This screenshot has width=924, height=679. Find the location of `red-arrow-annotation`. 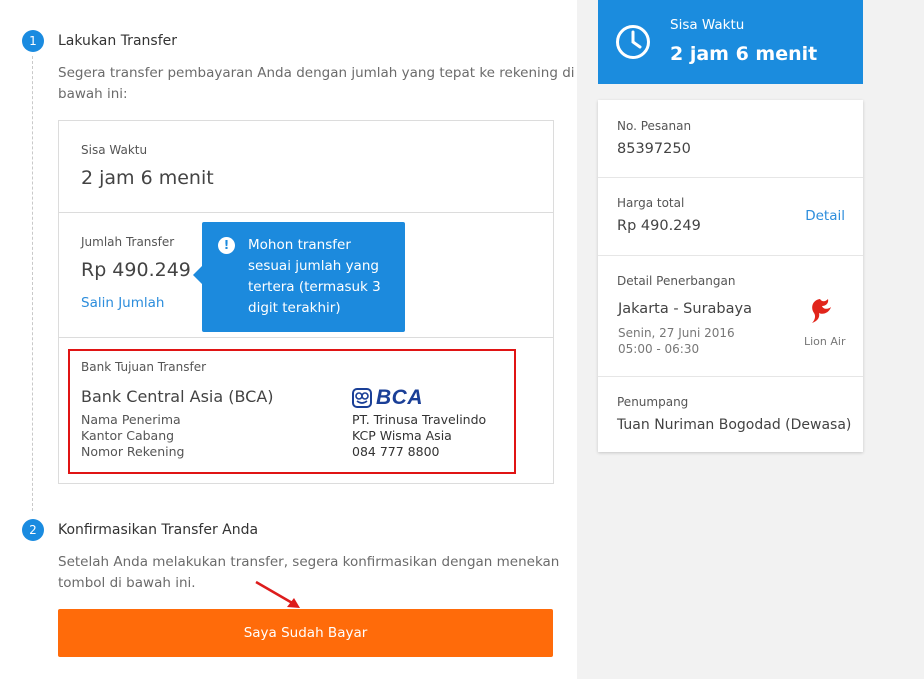

red-arrow-annotation is located at coordinates (277, 594).